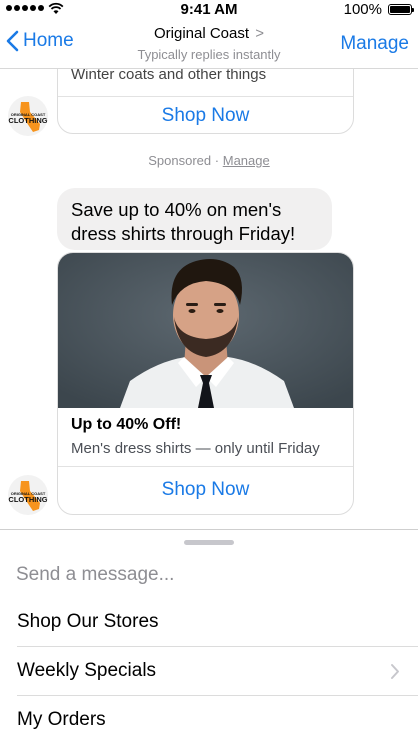 The height and width of the screenshot is (745, 418). I want to click on manage-ads-link: Manage, so click(246, 160).